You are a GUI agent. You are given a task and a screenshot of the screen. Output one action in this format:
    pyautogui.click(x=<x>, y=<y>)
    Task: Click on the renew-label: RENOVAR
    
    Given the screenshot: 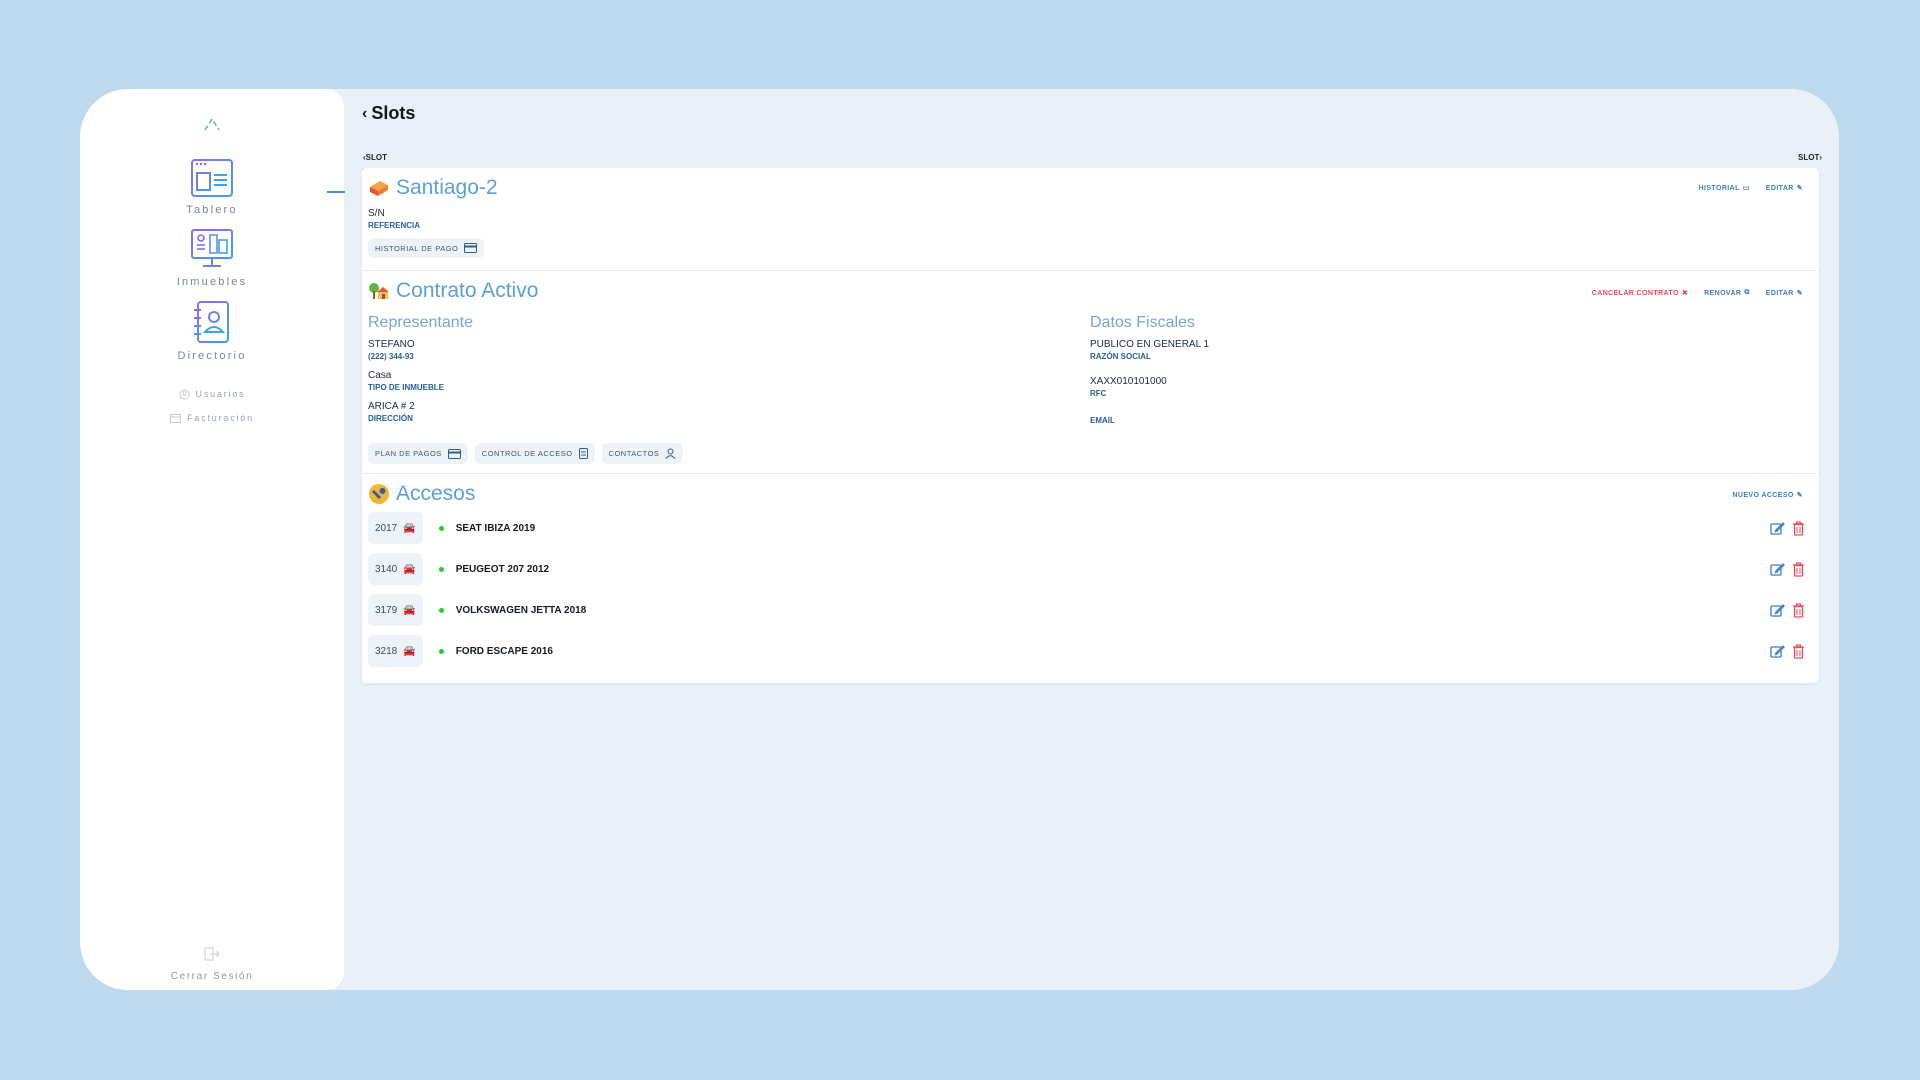 What is the action you would take?
    pyautogui.click(x=1723, y=293)
    